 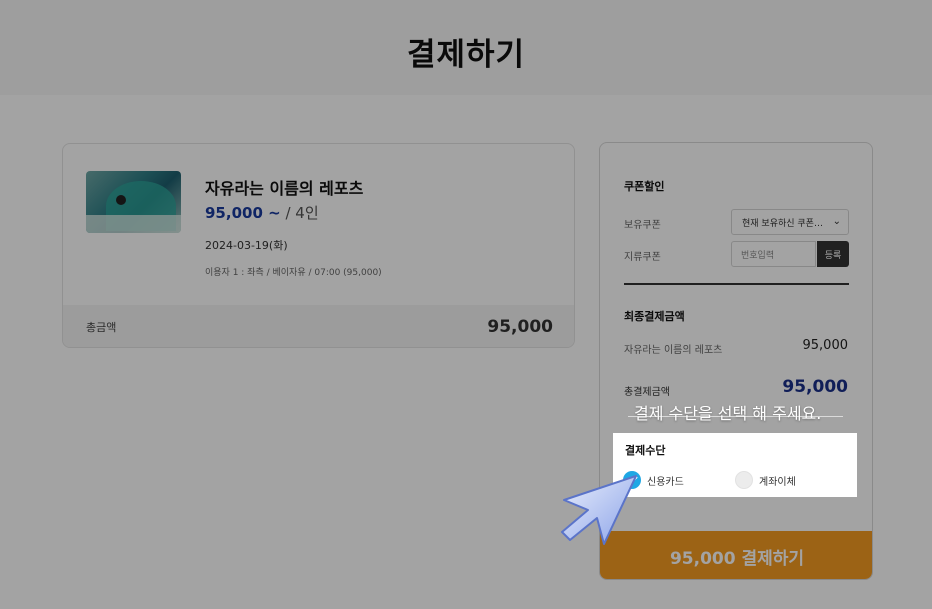 I want to click on bank-transfer-radio, so click(x=744, y=480).